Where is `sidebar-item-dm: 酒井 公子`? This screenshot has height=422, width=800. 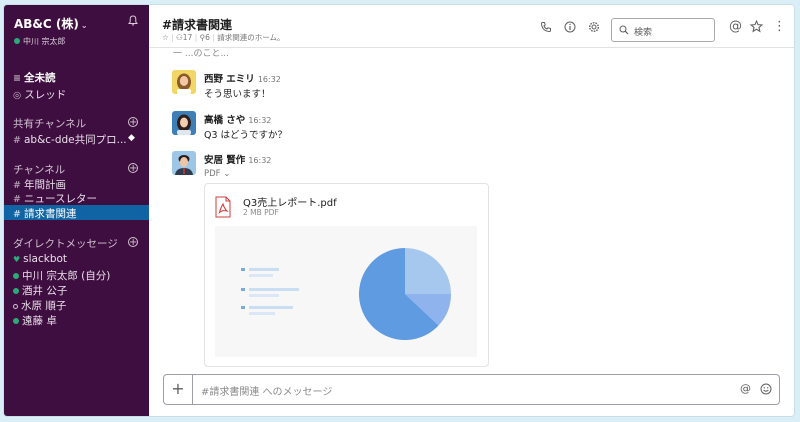 sidebar-item-dm: 酒井 公子 is located at coordinates (40, 290).